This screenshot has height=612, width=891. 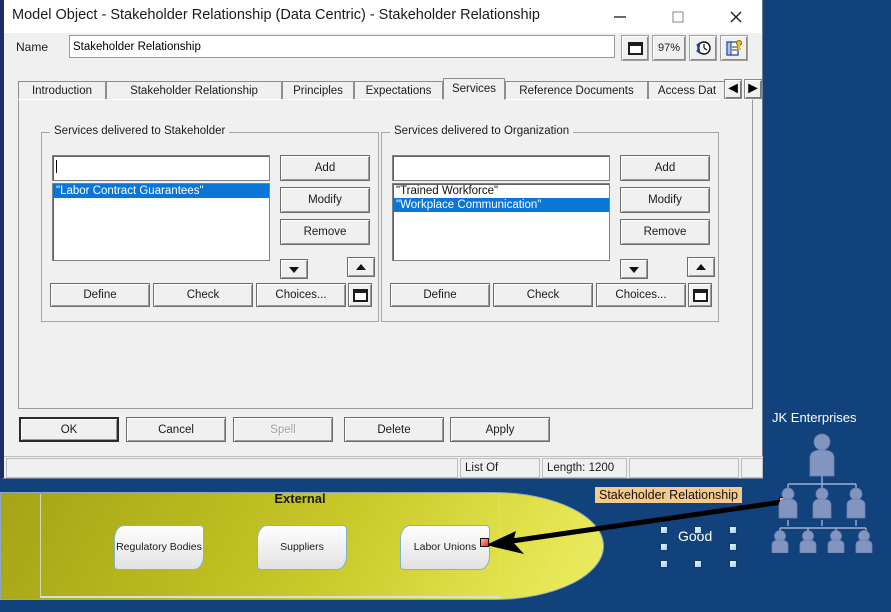 I want to click on minimize-icon, so click(x=620, y=16).